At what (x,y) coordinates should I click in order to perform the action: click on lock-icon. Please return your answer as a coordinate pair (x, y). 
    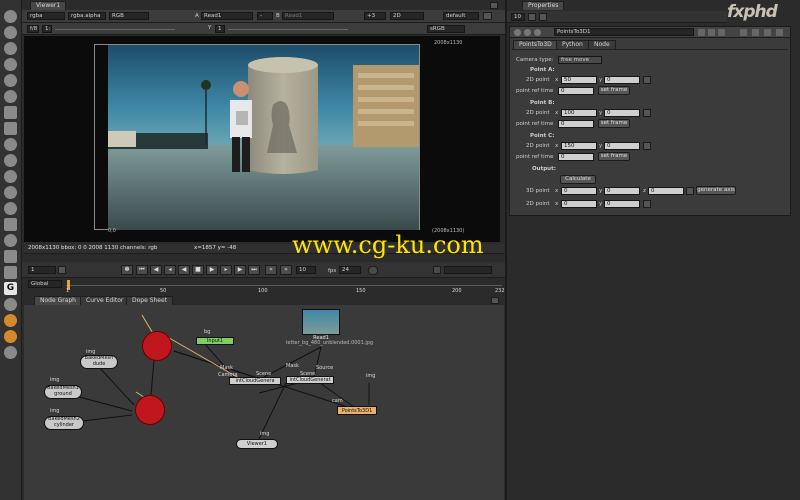
    Looking at the image, I should click on (62, 270).